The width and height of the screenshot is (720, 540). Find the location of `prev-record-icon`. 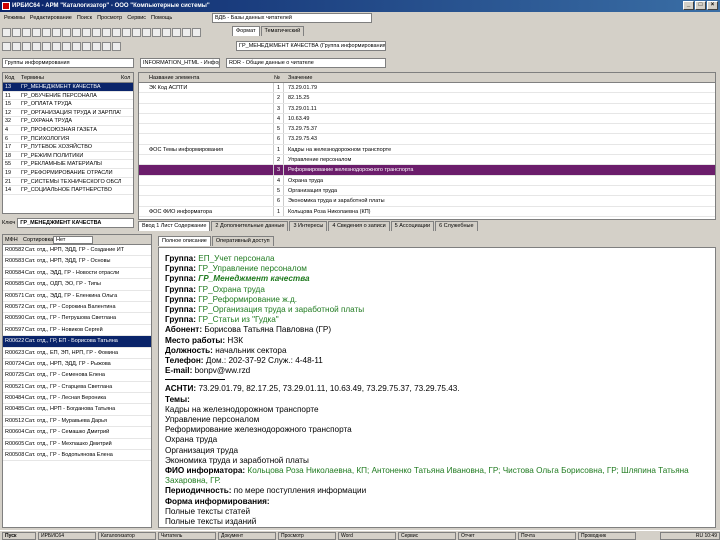

prev-record-icon is located at coordinates (116, 32).